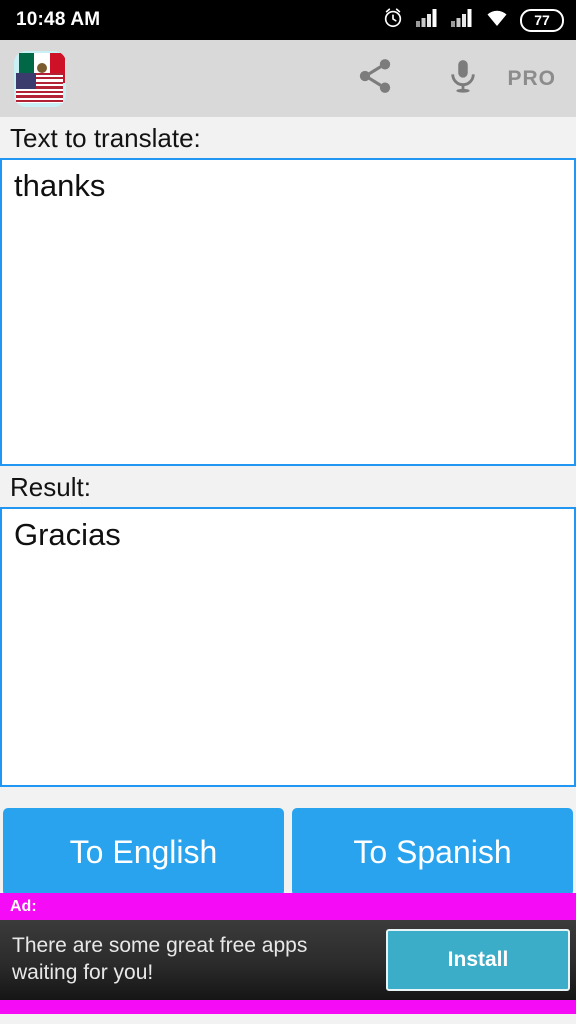  Describe the element at coordinates (288, 1007) in the screenshot. I see `ad-bottom-bar` at that location.